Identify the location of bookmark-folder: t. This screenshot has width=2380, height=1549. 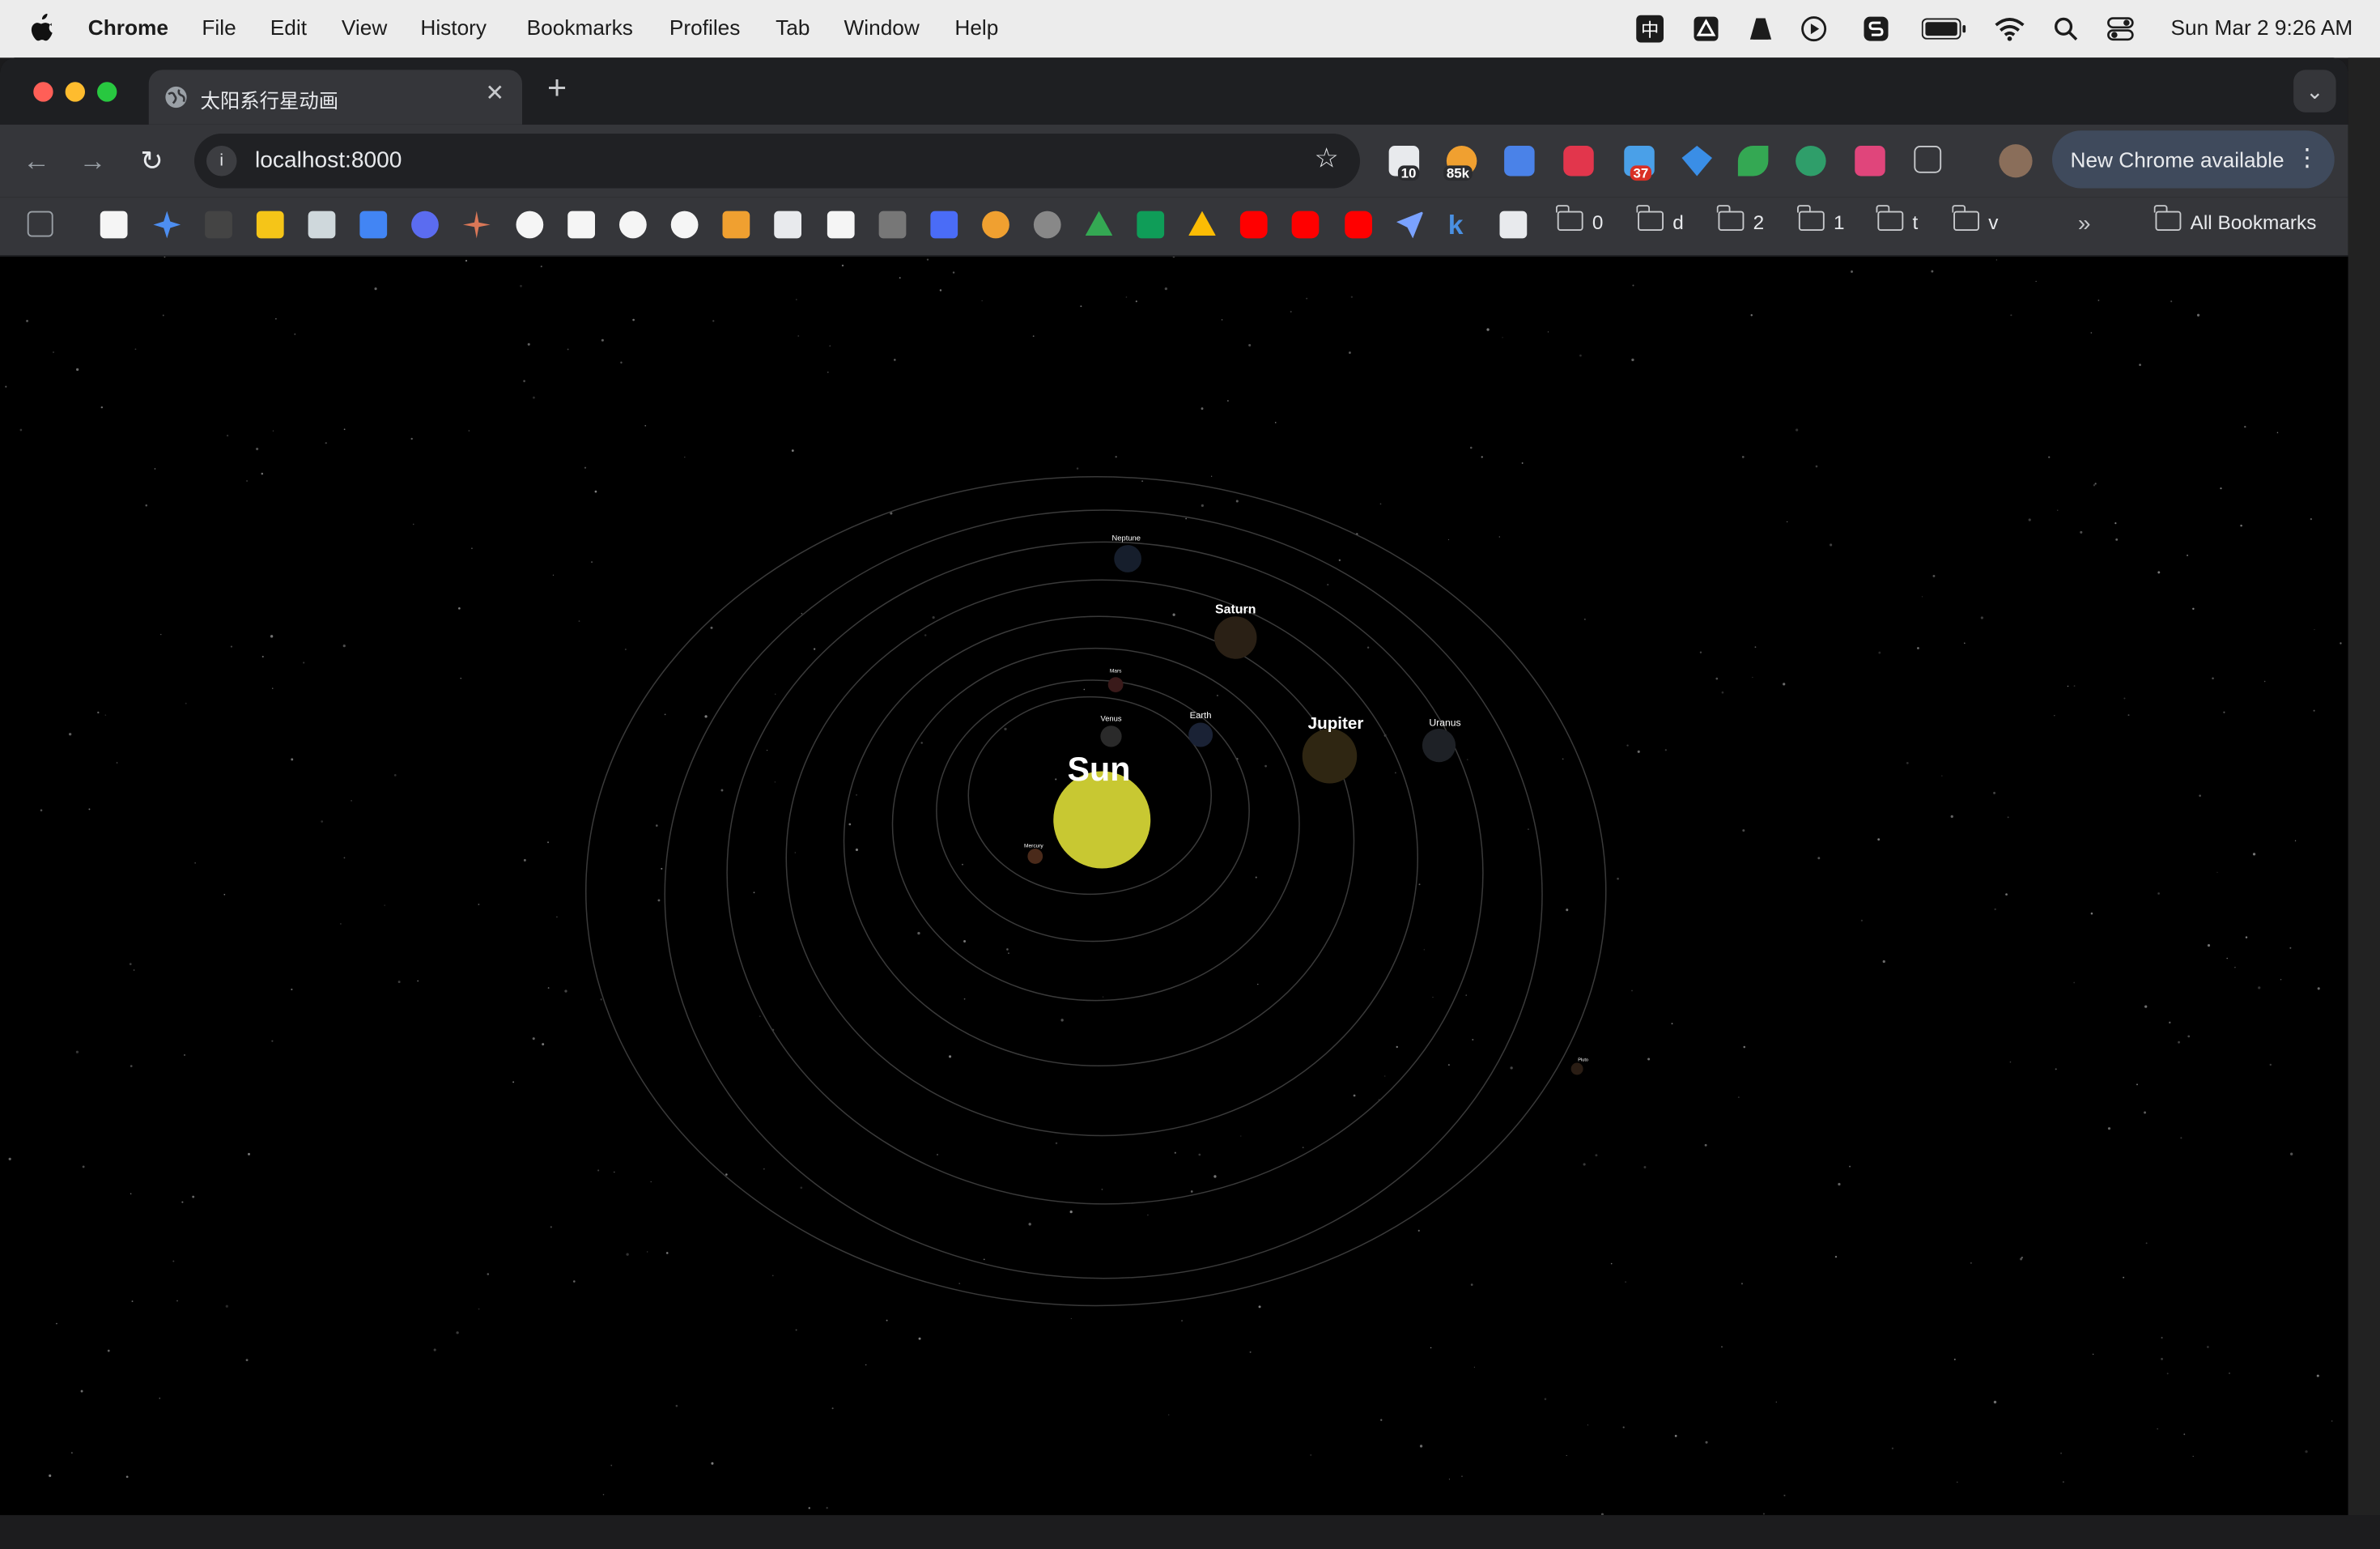
(1897, 219).